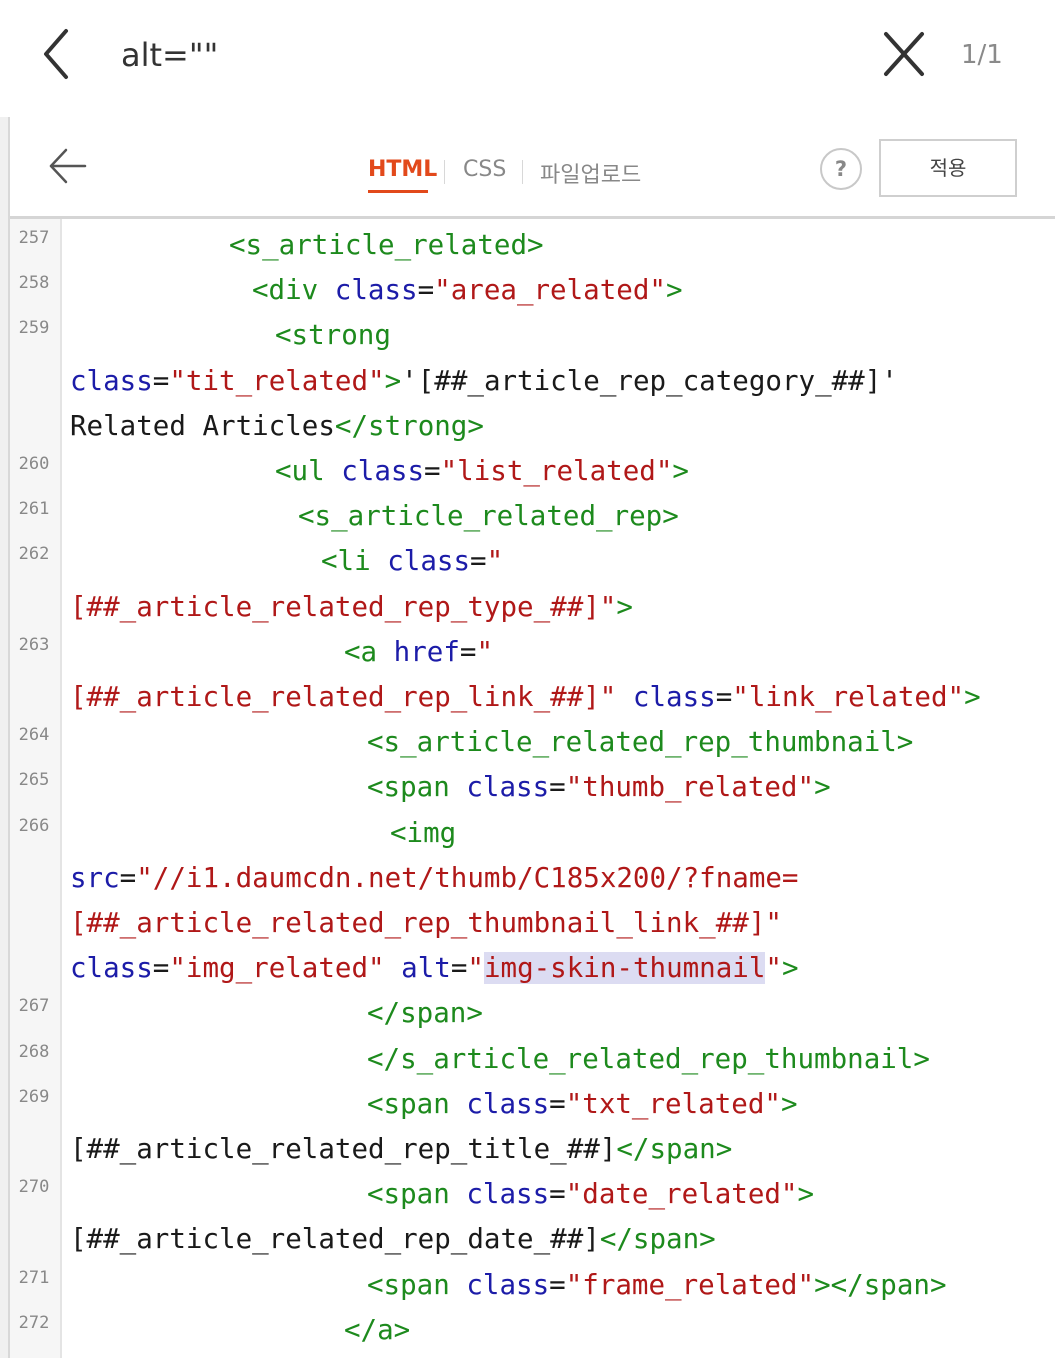  I want to click on match-count: 1/1, so click(982, 55).